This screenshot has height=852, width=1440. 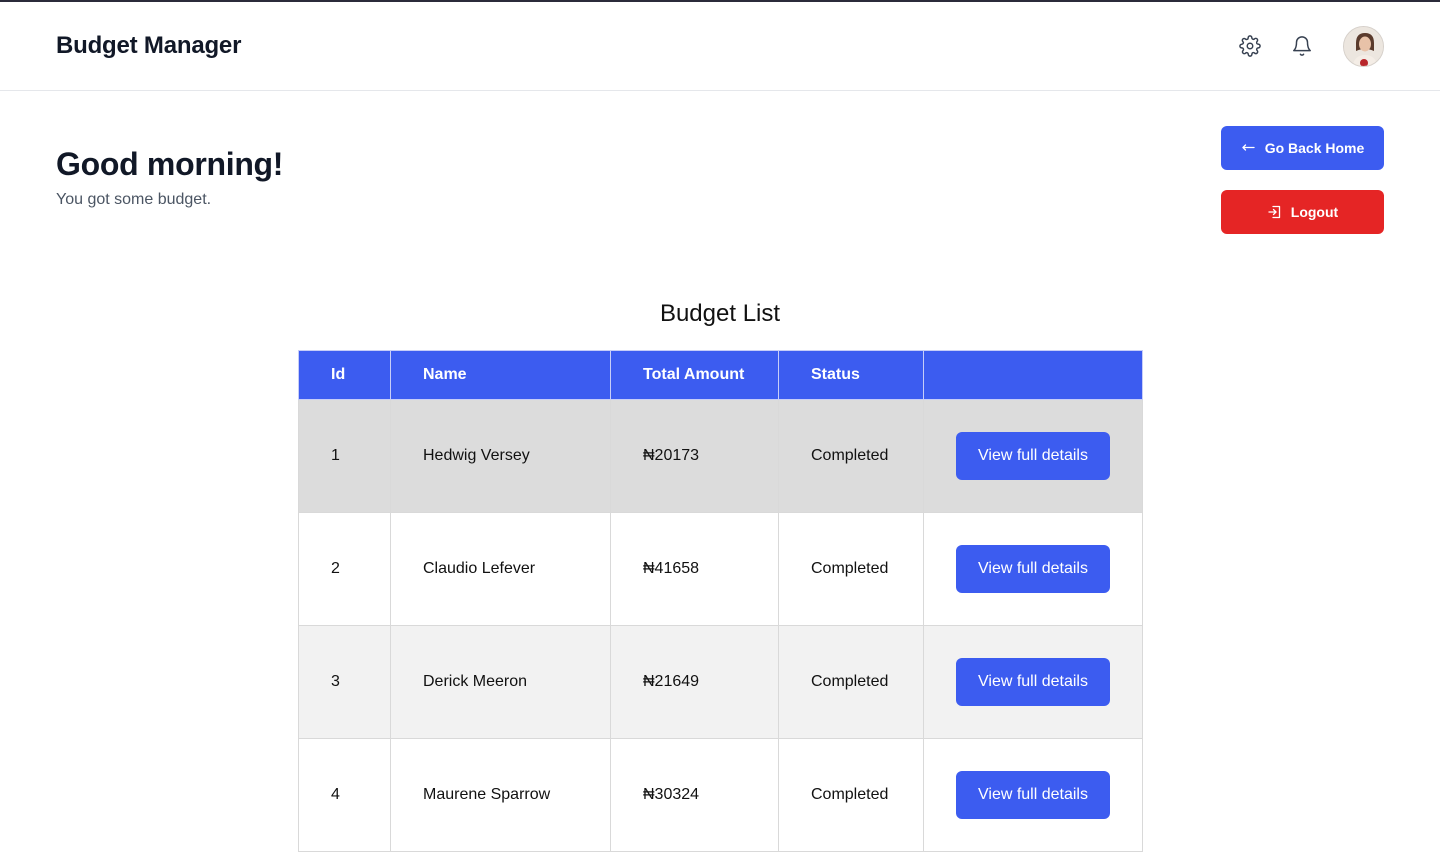 I want to click on cell-name: Maurene Sparrow, so click(x=500, y=795).